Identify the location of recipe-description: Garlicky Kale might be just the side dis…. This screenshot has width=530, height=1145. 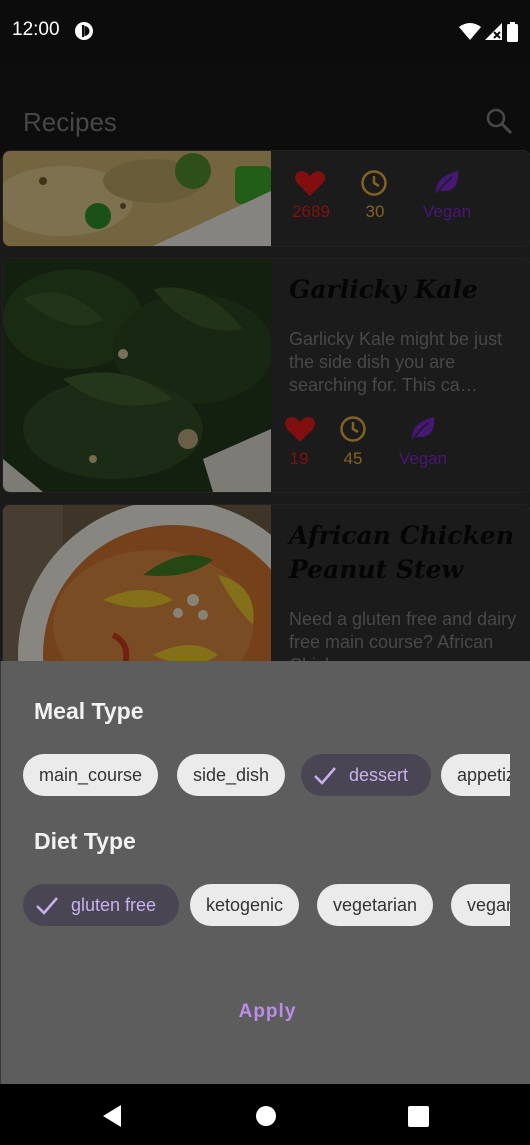
(396, 362).